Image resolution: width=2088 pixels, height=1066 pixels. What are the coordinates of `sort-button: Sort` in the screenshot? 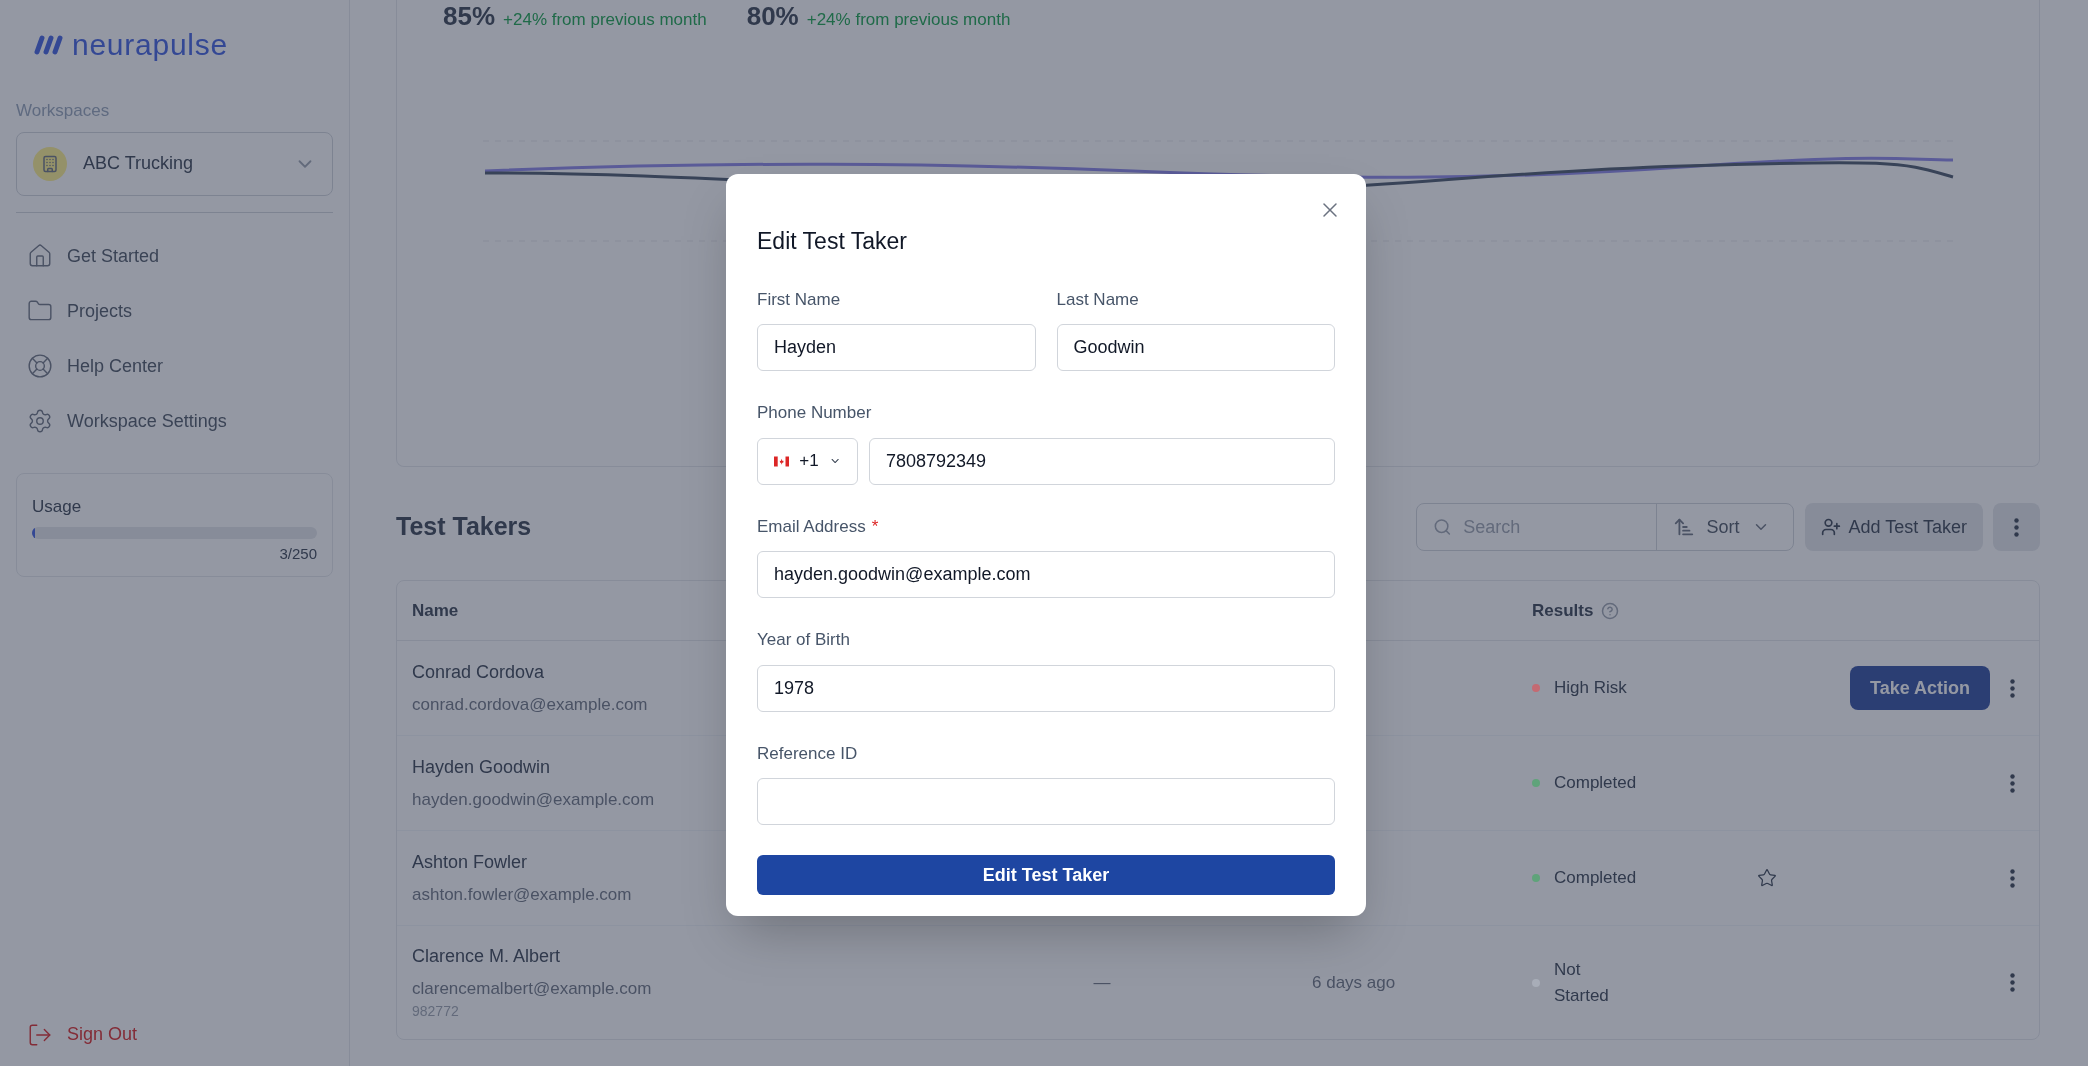 It's located at (1724, 527).